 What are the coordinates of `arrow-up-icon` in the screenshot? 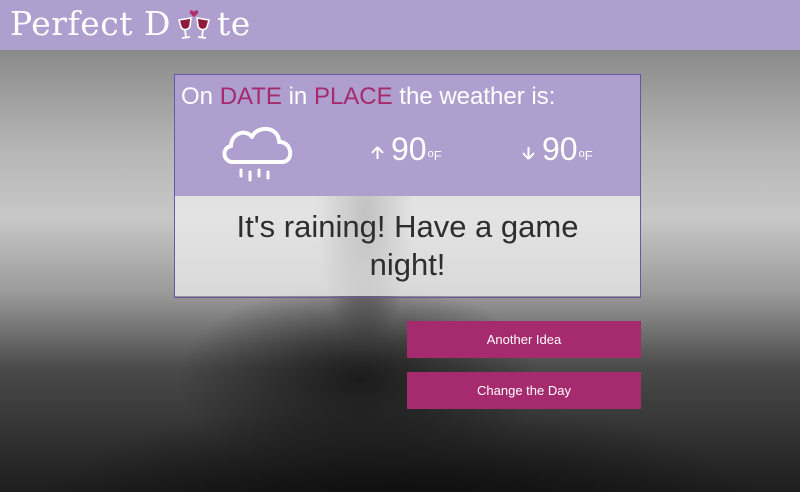 It's located at (378, 155).